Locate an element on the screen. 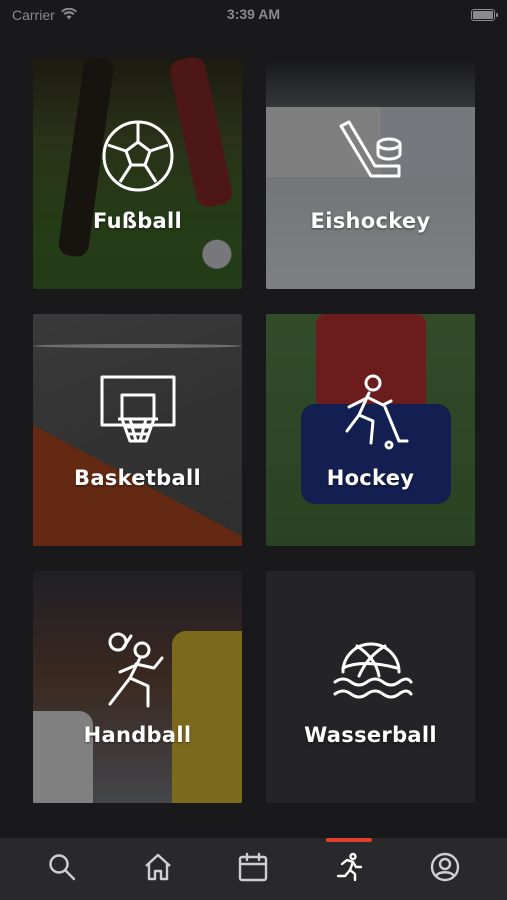 The image size is (507, 900). soccer-ball-icon is located at coordinates (138, 158).